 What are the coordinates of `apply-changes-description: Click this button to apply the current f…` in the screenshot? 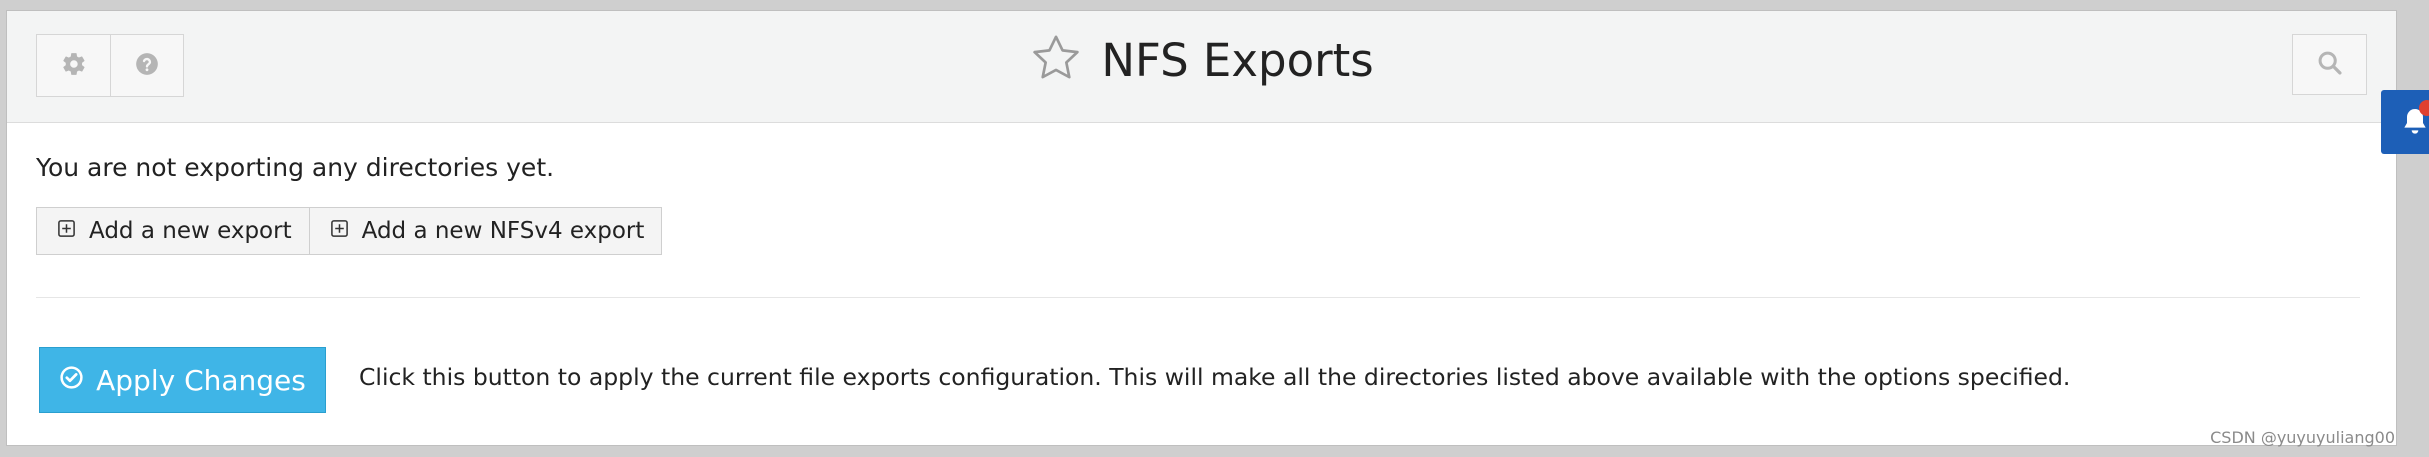 It's located at (1215, 377).